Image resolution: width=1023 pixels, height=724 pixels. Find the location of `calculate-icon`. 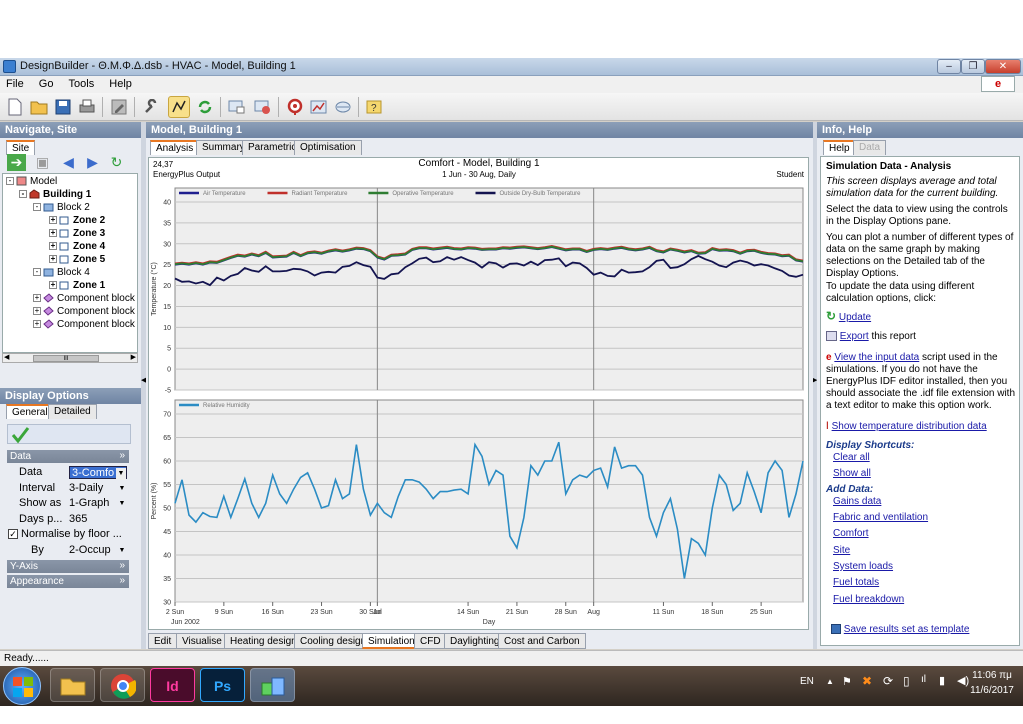

calculate-icon is located at coordinates (179, 107).